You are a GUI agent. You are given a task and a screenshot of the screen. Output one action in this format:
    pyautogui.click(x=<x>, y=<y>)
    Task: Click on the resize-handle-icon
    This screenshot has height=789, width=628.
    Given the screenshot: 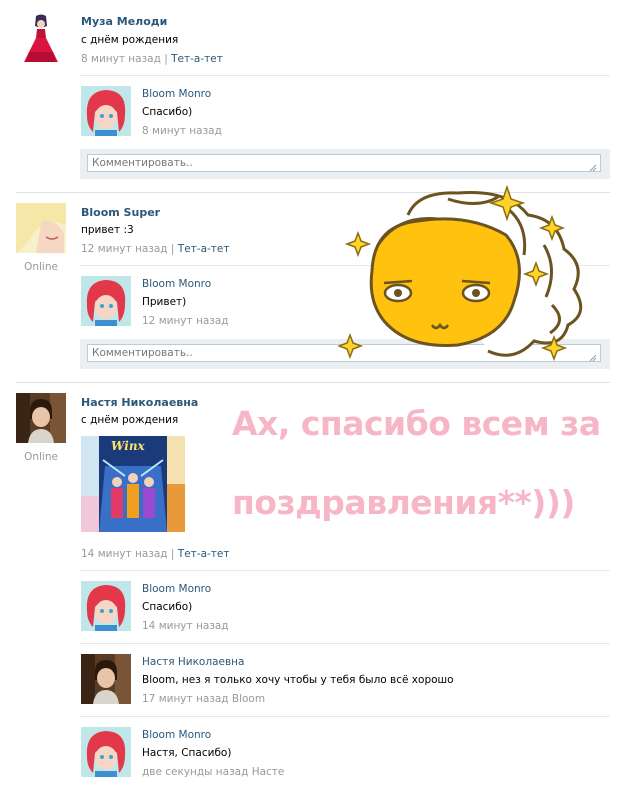 What is the action you would take?
    pyautogui.click(x=593, y=168)
    